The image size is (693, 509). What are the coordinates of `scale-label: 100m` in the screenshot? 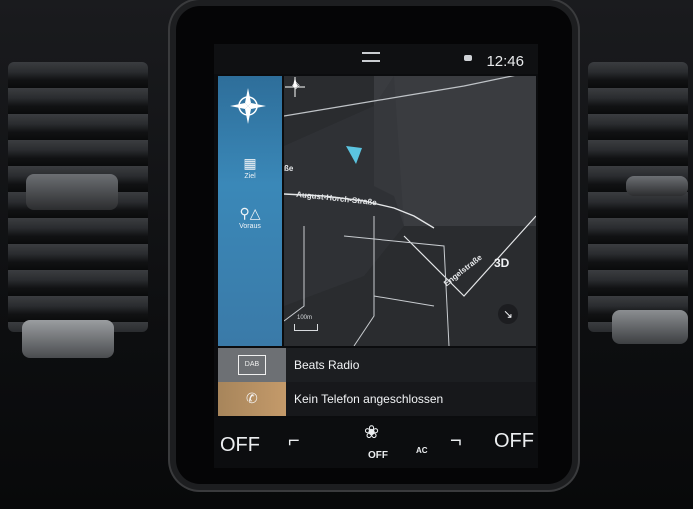 It's located at (305, 318).